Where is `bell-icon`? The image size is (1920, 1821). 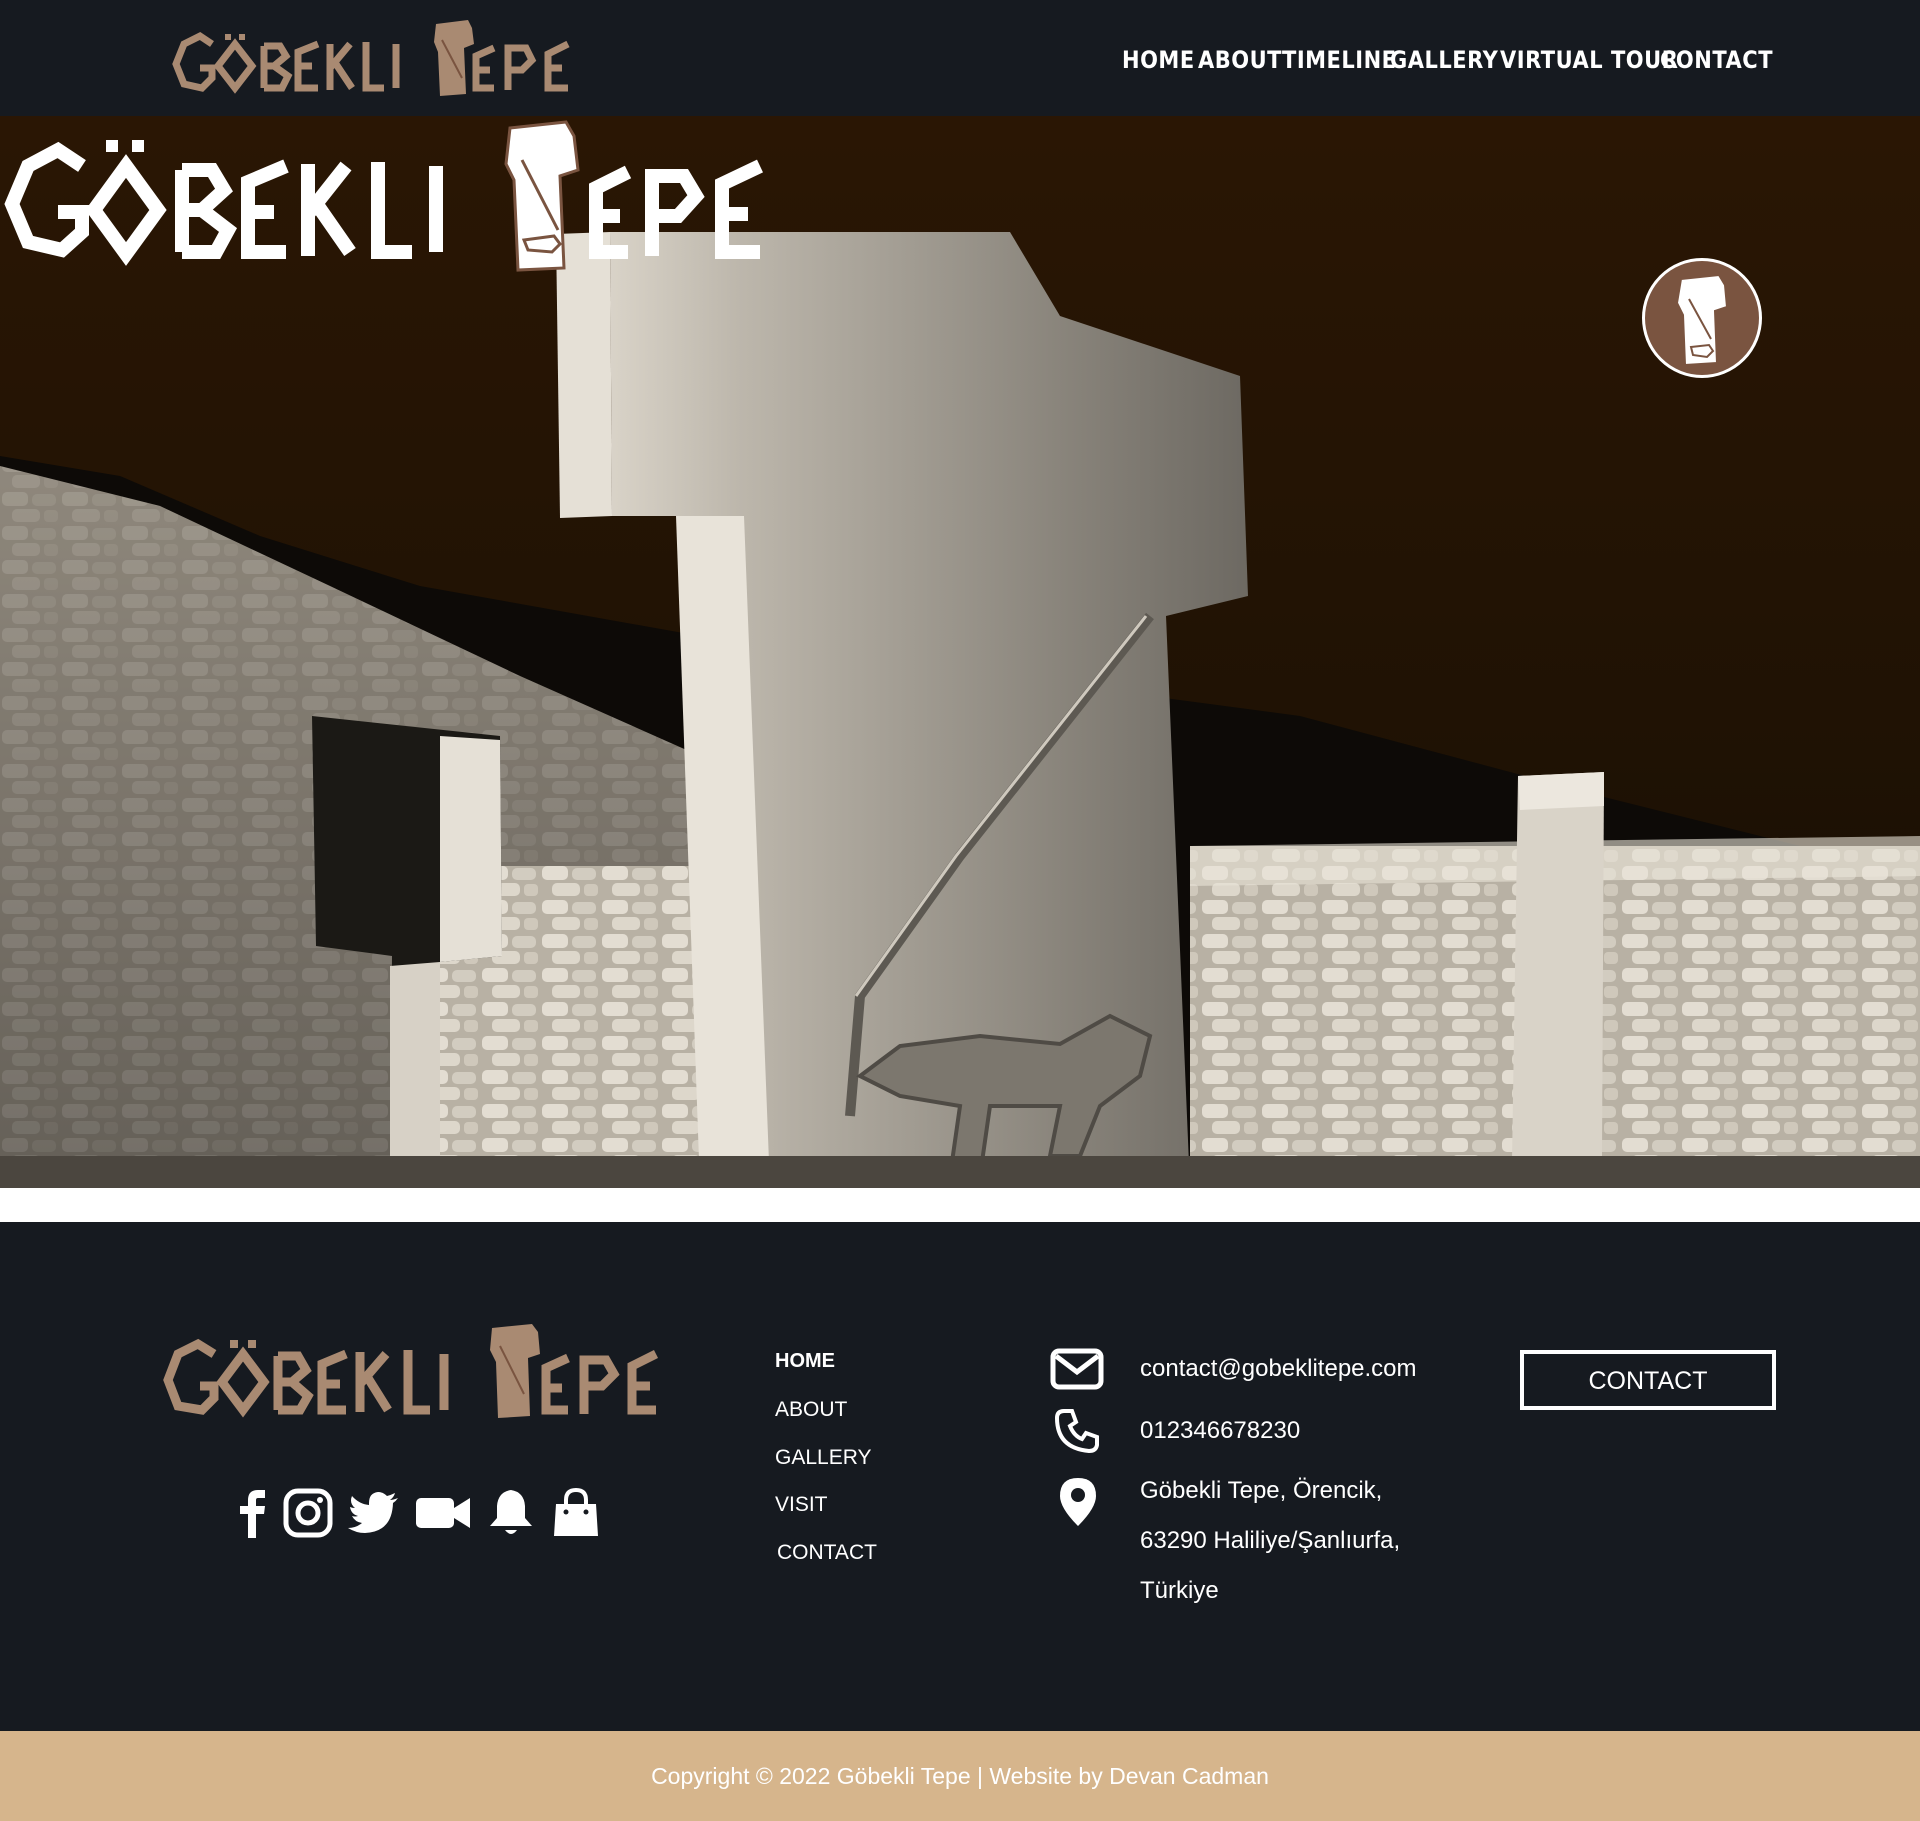 bell-icon is located at coordinates (511, 1513).